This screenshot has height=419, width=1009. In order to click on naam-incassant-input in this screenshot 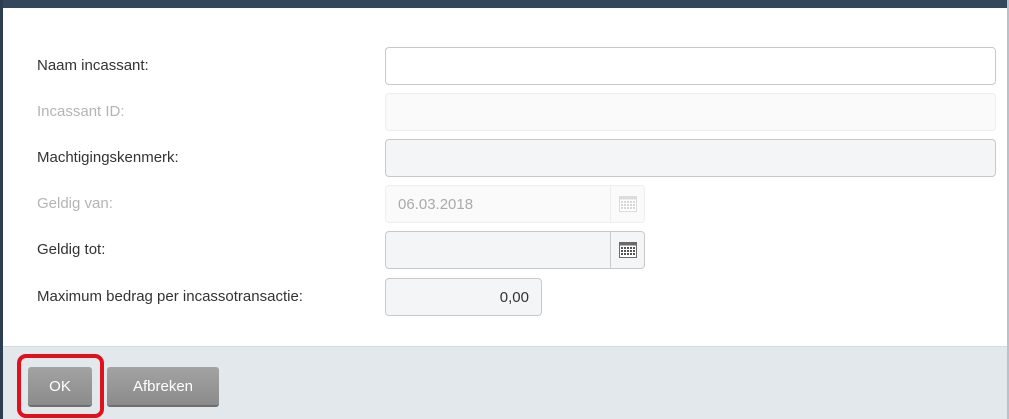, I will do `click(690, 66)`.